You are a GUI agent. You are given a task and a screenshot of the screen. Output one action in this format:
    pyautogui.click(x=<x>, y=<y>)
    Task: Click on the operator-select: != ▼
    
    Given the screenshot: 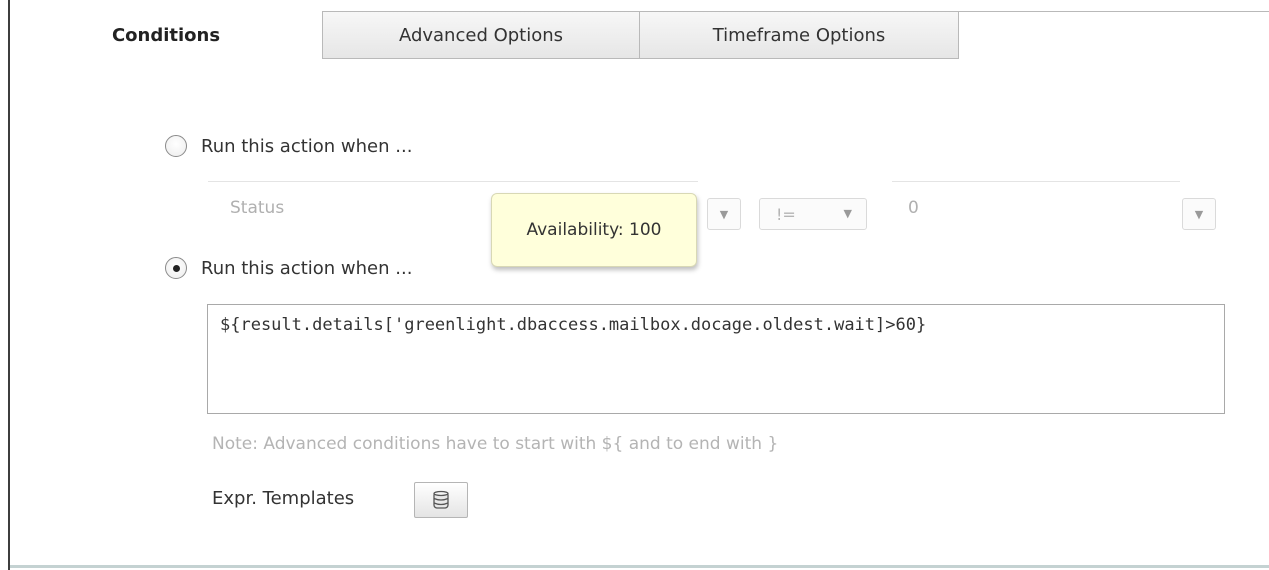 What is the action you would take?
    pyautogui.click(x=813, y=214)
    